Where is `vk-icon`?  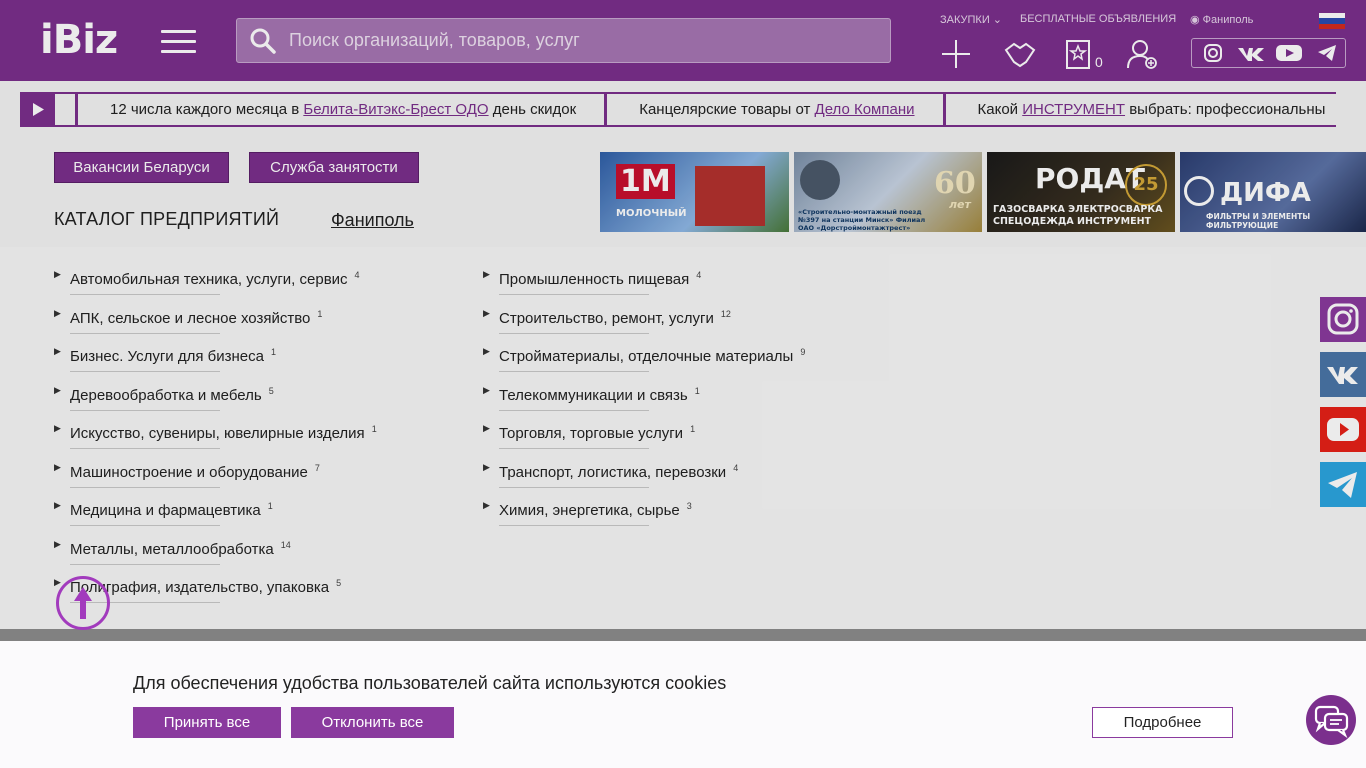
vk-icon is located at coordinates (1251, 53).